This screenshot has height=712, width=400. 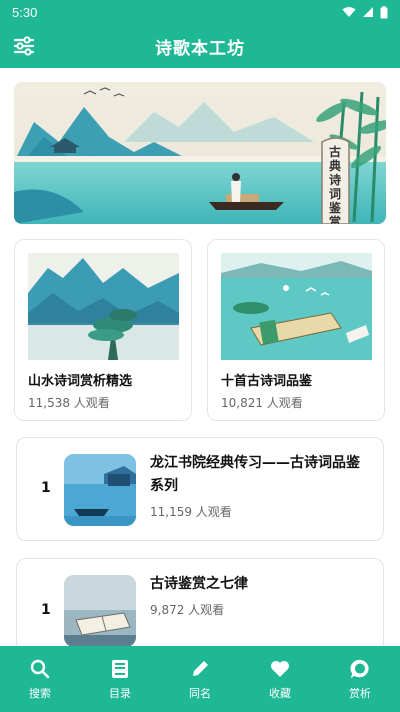 I want to click on page-title: 诗歌本工坊, so click(x=200, y=48).